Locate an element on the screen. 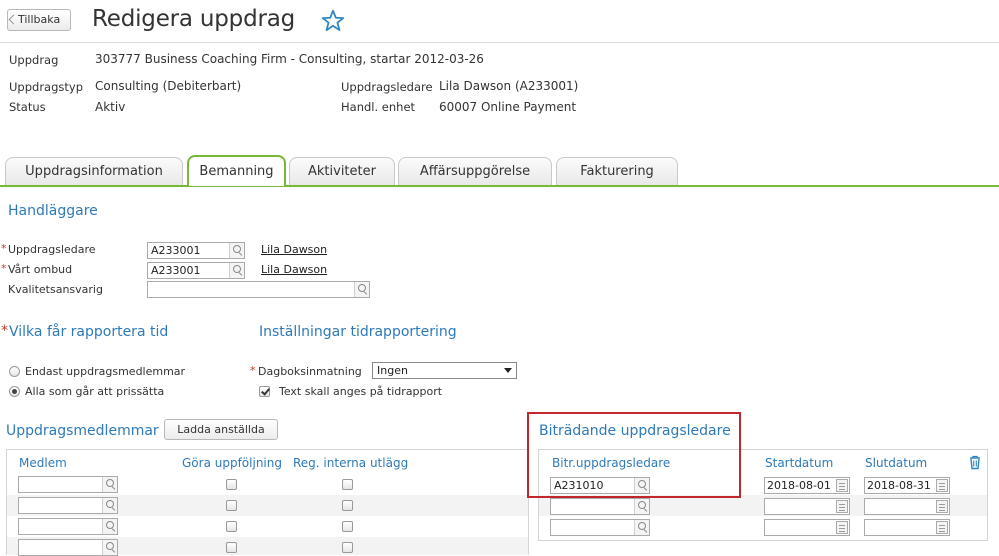 The height and width of the screenshot is (556, 999). uppdragsledare-link: Lila Dawson is located at coordinates (294, 249).